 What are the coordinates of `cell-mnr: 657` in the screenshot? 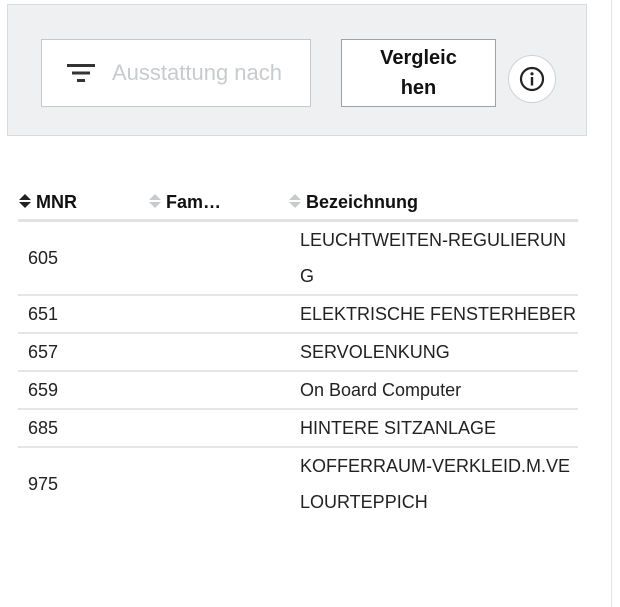 It's located at (83, 352).